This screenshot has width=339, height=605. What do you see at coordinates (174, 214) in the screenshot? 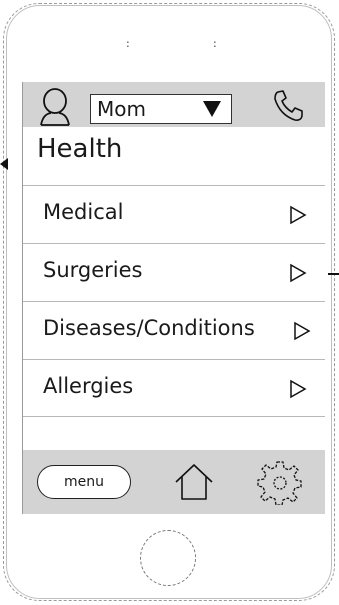
I see `menu-item-medical: Medical` at bounding box center [174, 214].